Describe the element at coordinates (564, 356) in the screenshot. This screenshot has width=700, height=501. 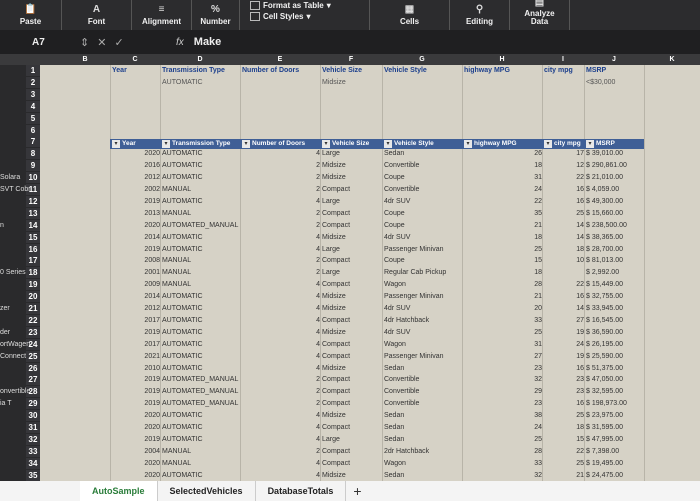
I see `table-cell: 19` at that location.